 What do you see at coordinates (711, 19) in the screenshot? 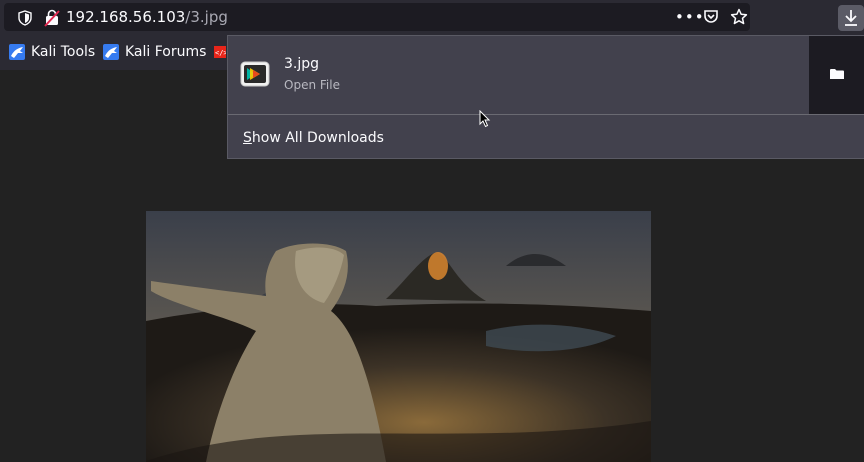
I see `pocket-icon` at bounding box center [711, 19].